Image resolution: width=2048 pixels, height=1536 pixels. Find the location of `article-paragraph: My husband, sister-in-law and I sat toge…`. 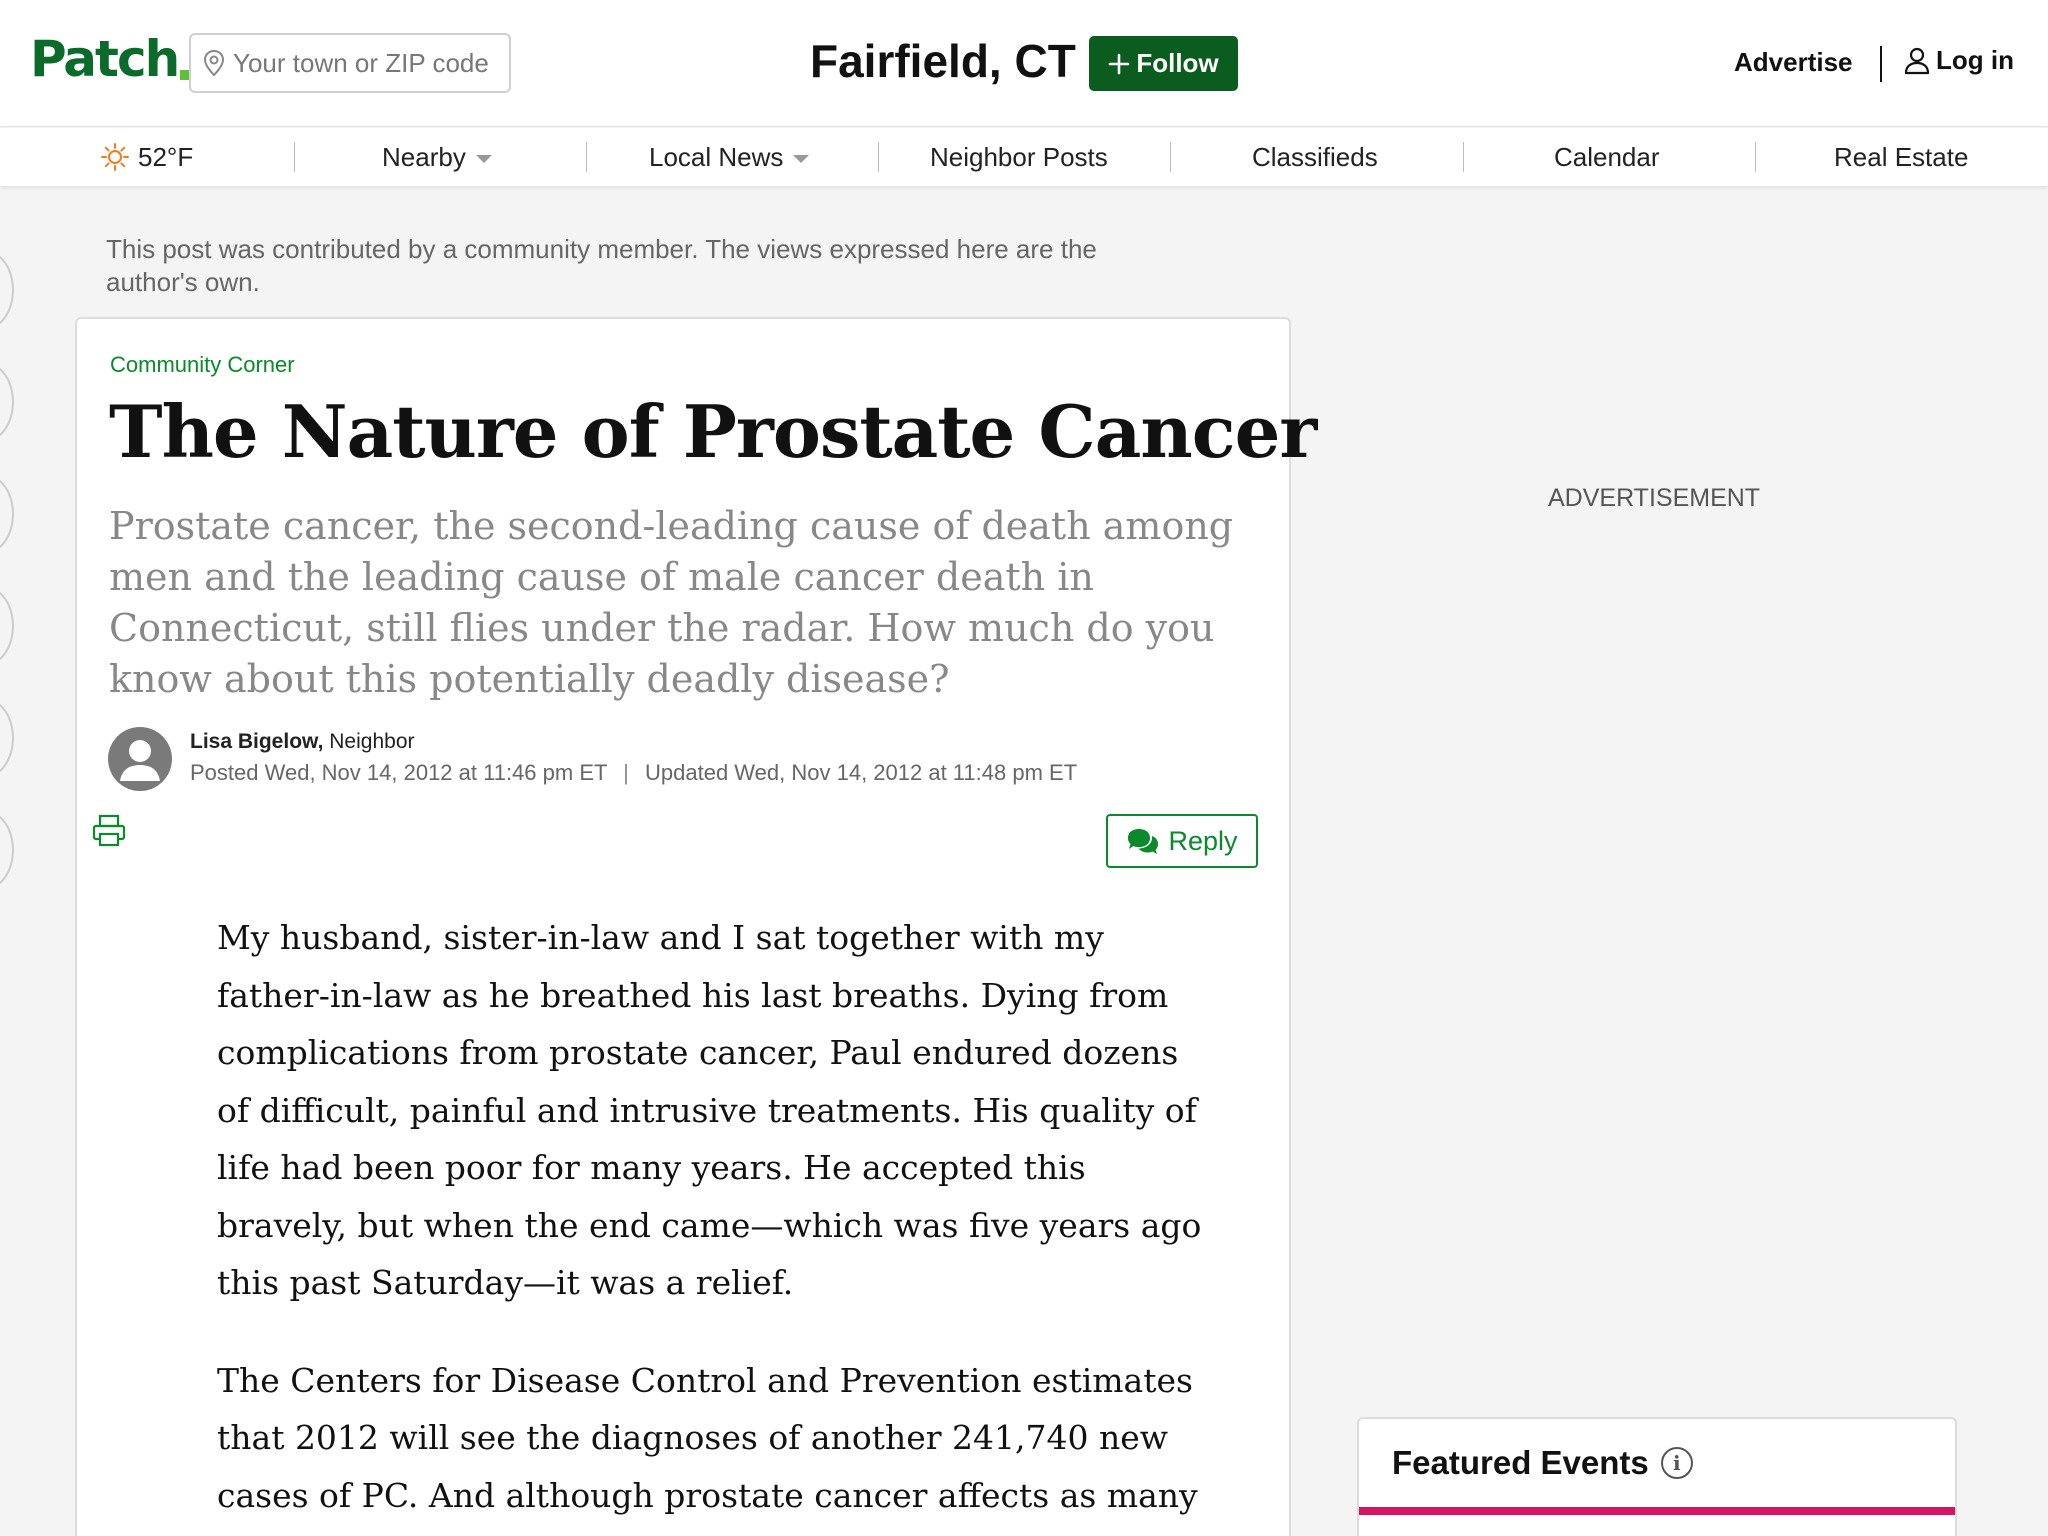

article-paragraph: My husband, sister-in-law and I sat toge… is located at coordinates (709, 1110).